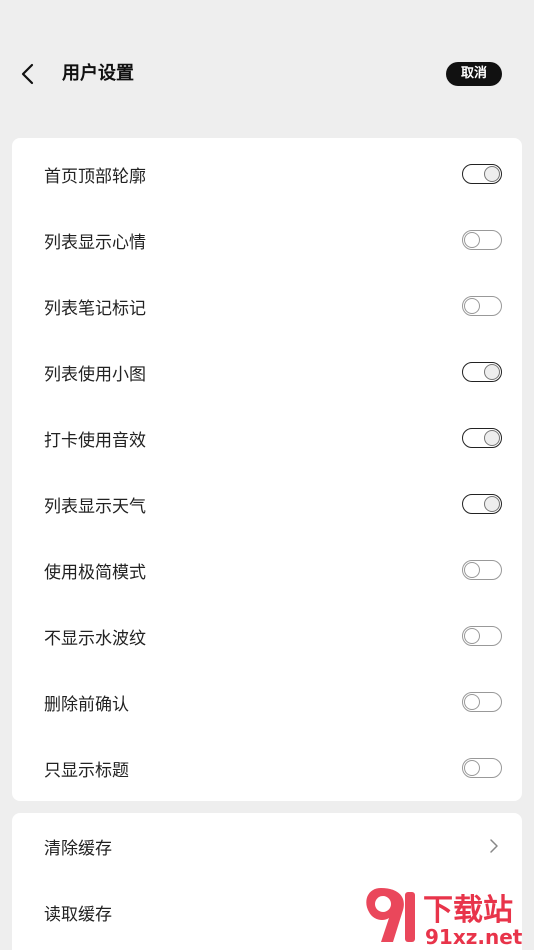  Describe the element at coordinates (86, 704) in the screenshot. I see `setting-label: 删除前确认` at that location.